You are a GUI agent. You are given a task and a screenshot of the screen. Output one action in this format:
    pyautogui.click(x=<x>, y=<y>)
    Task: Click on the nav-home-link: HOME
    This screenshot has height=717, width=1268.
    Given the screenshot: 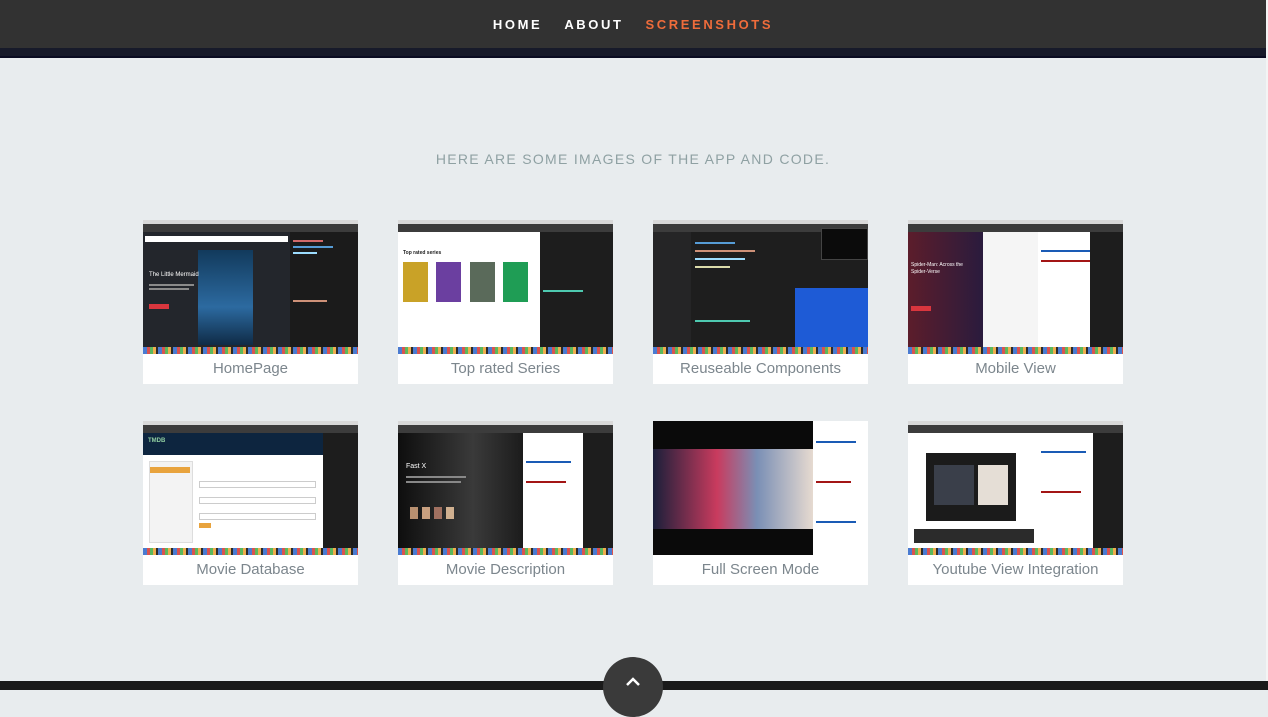 What is the action you would take?
    pyautogui.click(x=517, y=24)
    